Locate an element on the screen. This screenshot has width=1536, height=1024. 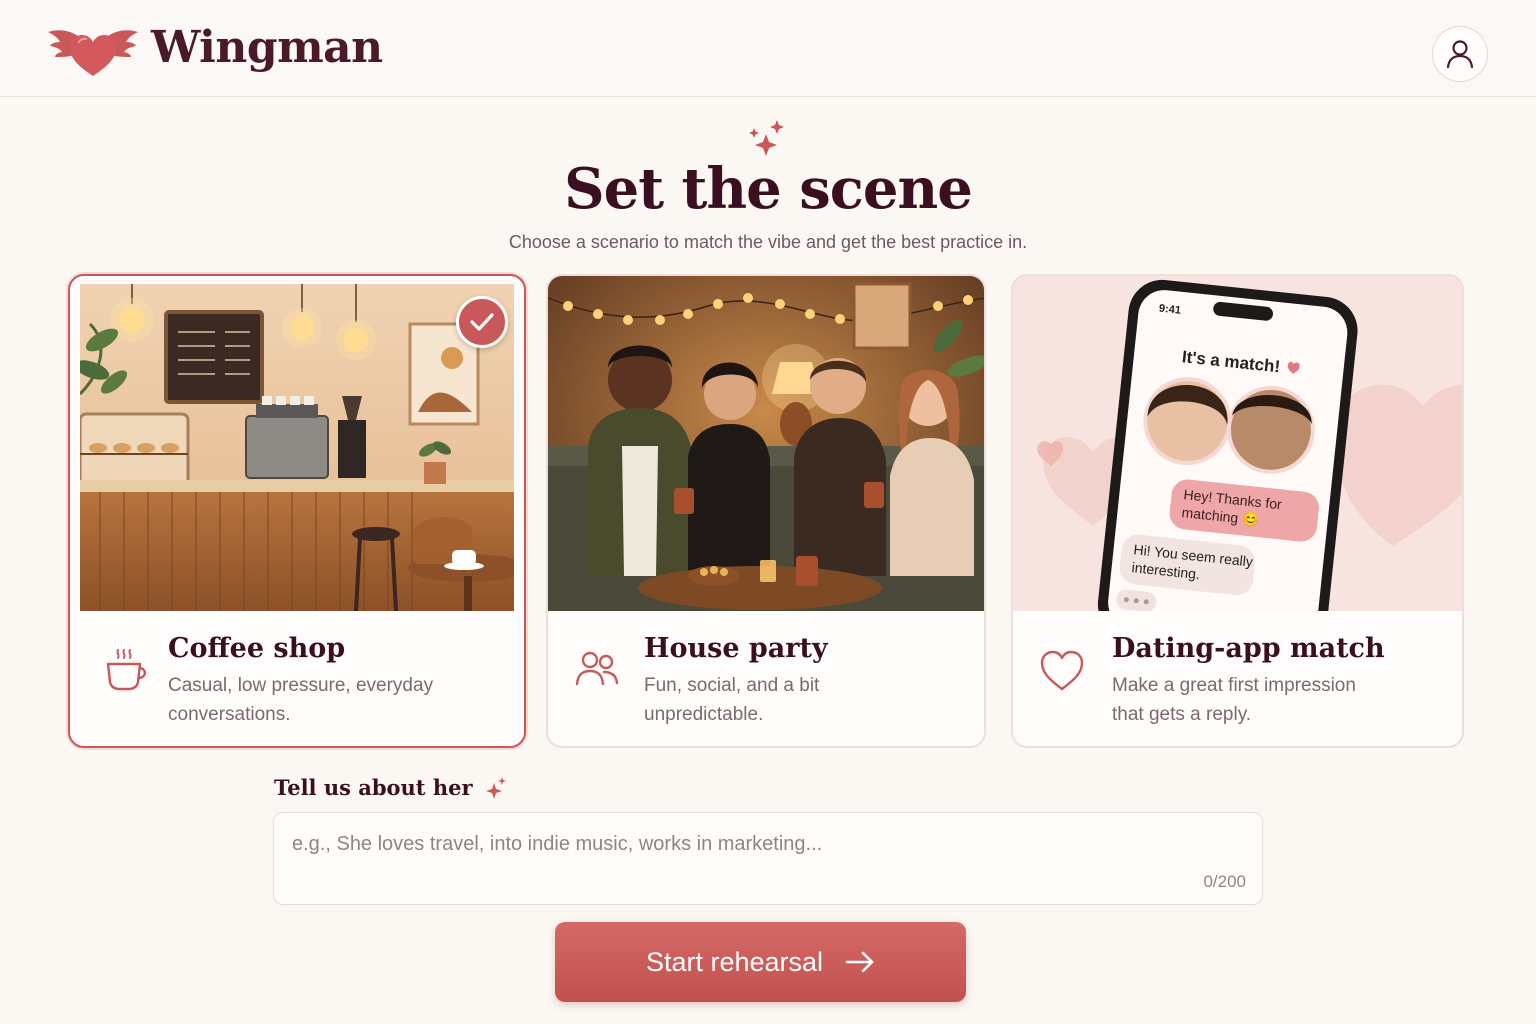
selected-check-badge is located at coordinates (482, 322).